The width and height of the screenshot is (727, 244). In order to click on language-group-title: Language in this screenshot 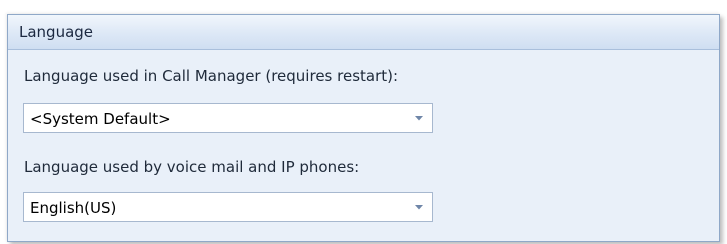, I will do `click(56, 32)`.